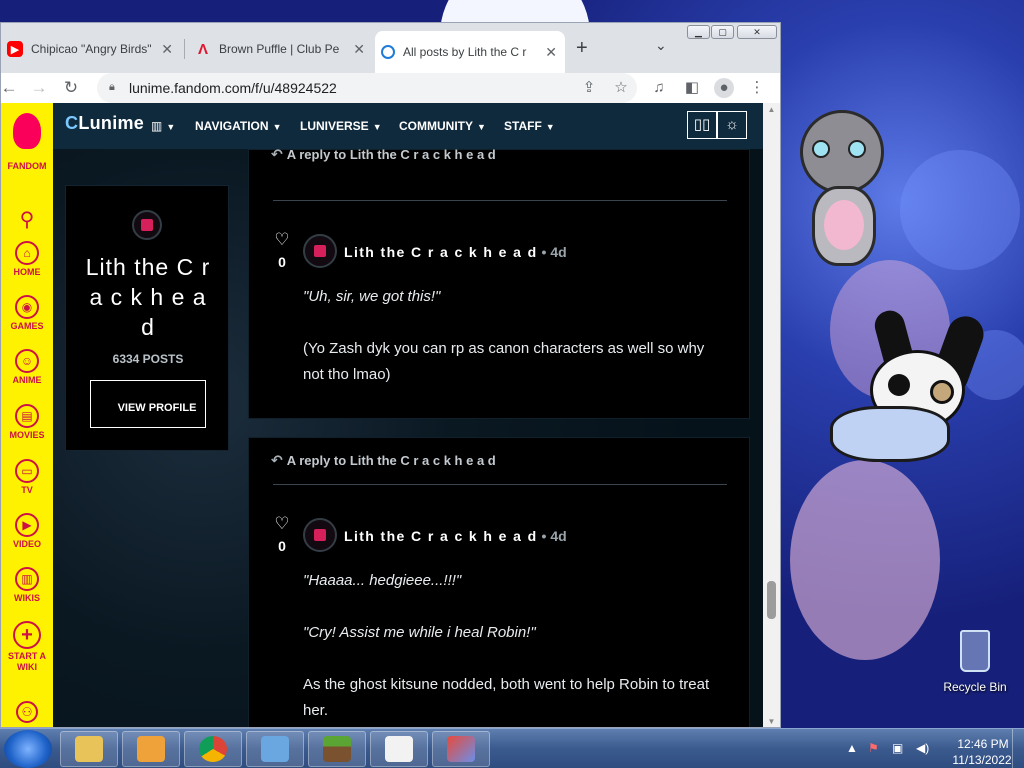 This screenshot has height=768, width=1024. I want to click on chevron-down-icon: ⌄, so click(661, 45).